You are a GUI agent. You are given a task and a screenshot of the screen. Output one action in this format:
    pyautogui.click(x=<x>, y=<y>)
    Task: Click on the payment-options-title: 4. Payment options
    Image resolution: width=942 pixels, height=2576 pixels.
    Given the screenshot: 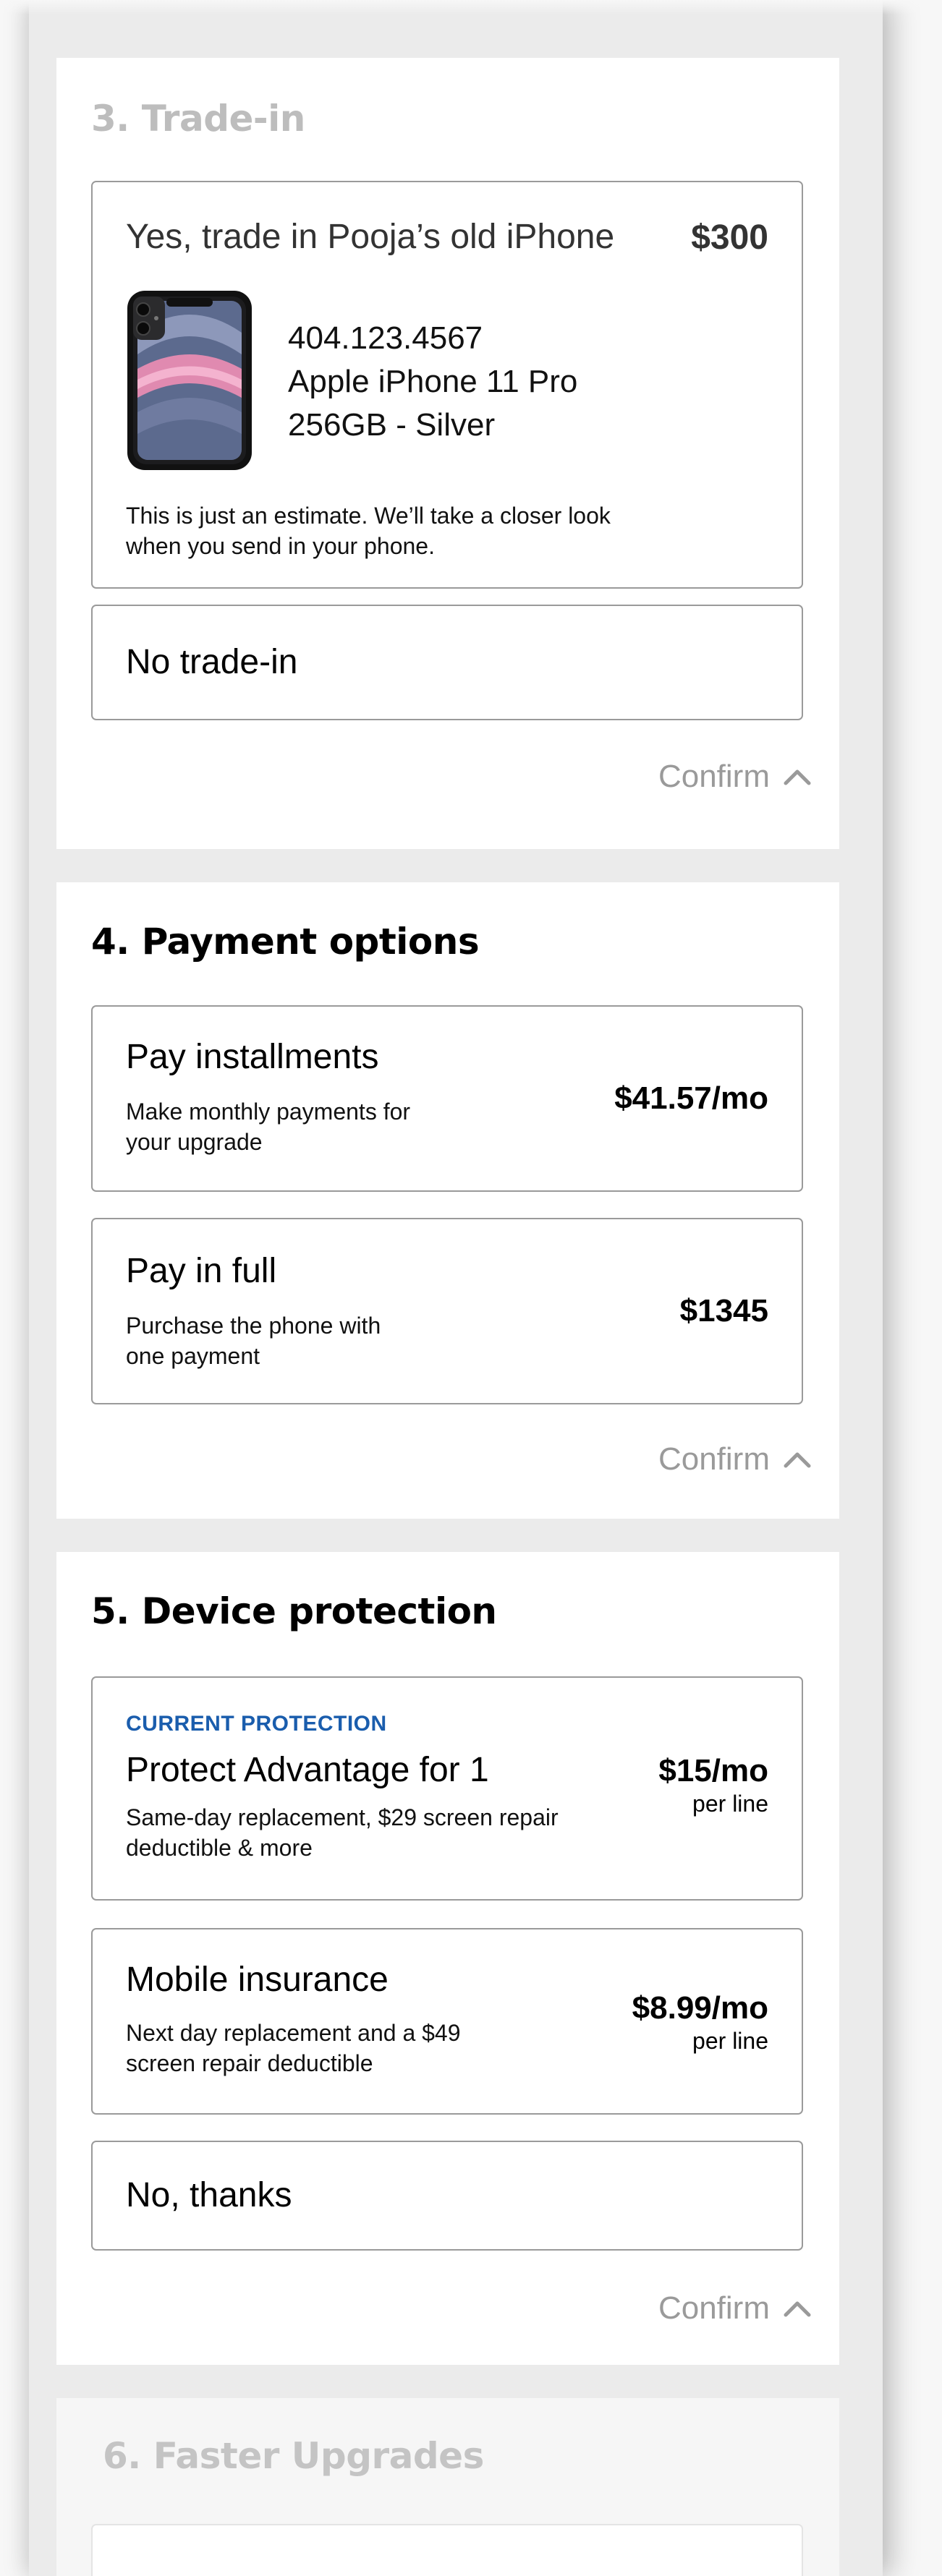 What is the action you would take?
    pyautogui.click(x=285, y=942)
    